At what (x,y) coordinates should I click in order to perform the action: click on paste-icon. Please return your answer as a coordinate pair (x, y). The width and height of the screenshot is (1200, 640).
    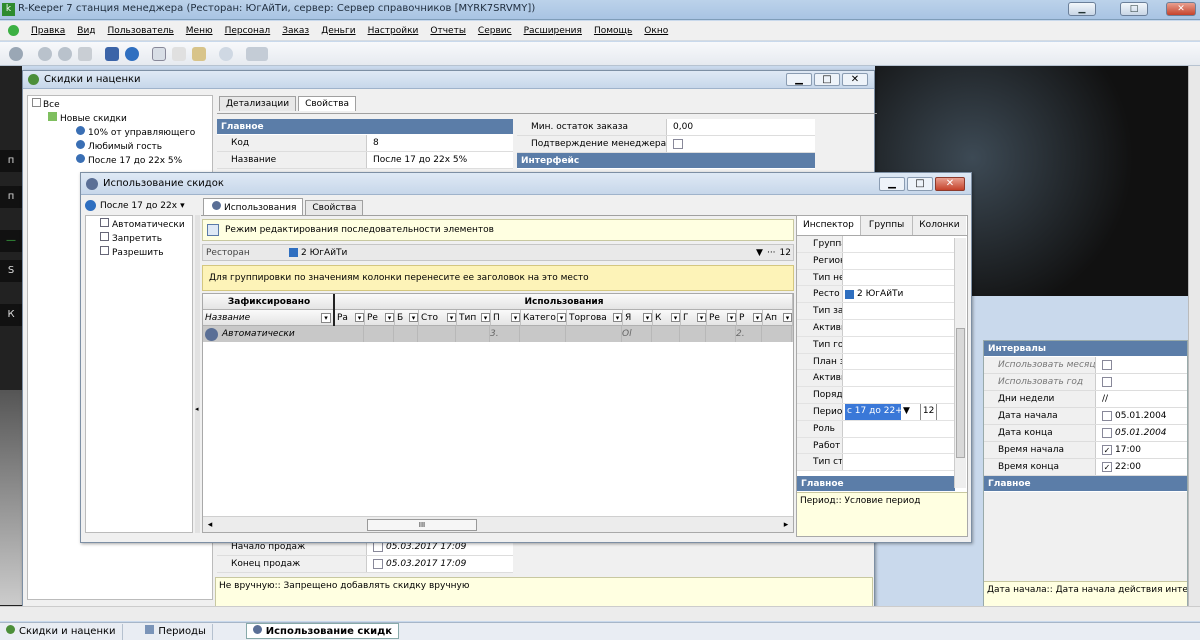
    Looking at the image, I should click on (199, 53).